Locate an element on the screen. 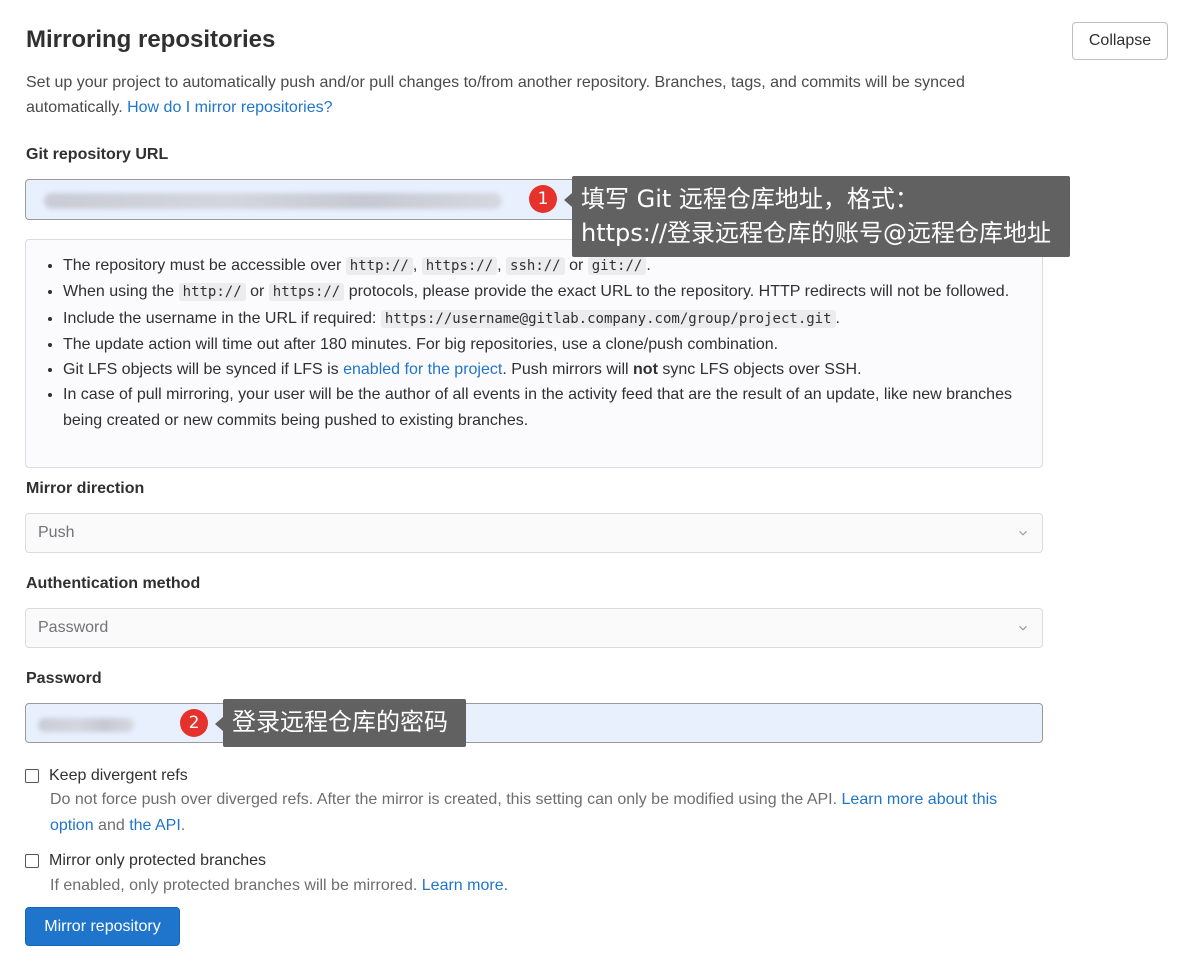 This screenshot has height=961, width=1179. protected-only-checkbox-row: Mirror only protected branches is located at coordinates (145, 861).